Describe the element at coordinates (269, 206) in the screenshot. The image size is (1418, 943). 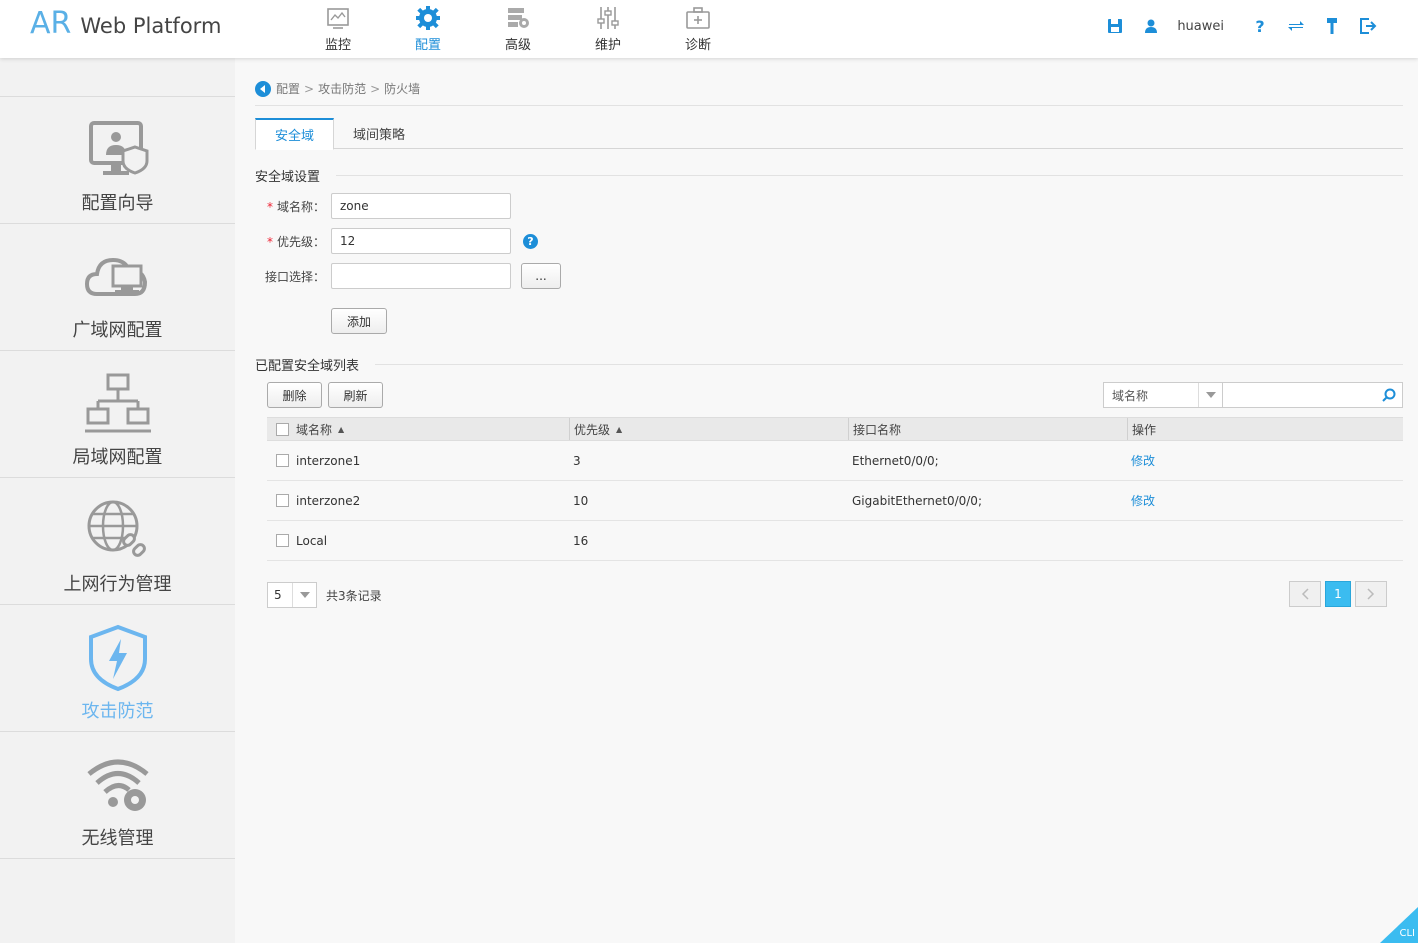
I see `required-mark: *` at that location.